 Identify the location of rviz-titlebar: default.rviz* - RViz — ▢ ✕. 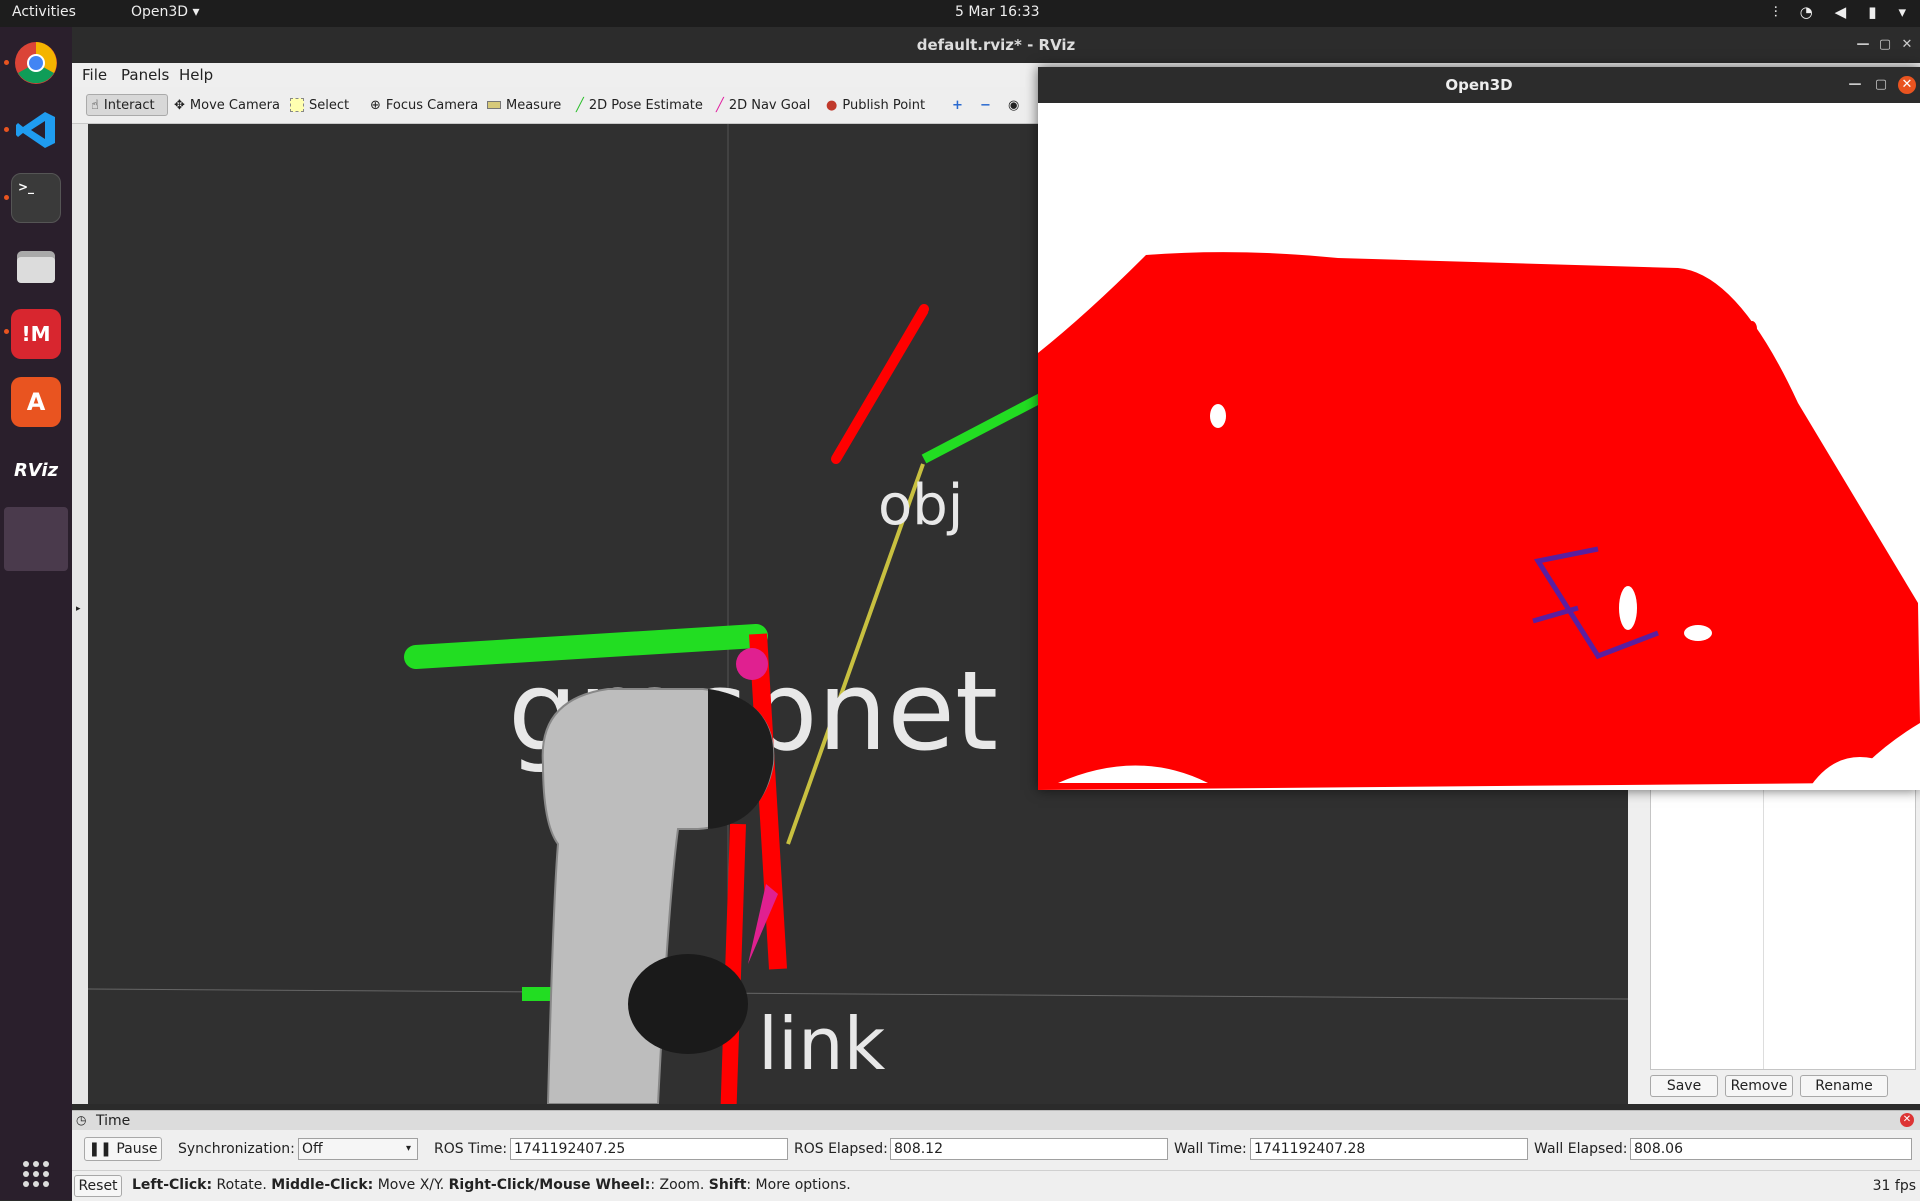
(996, 45).